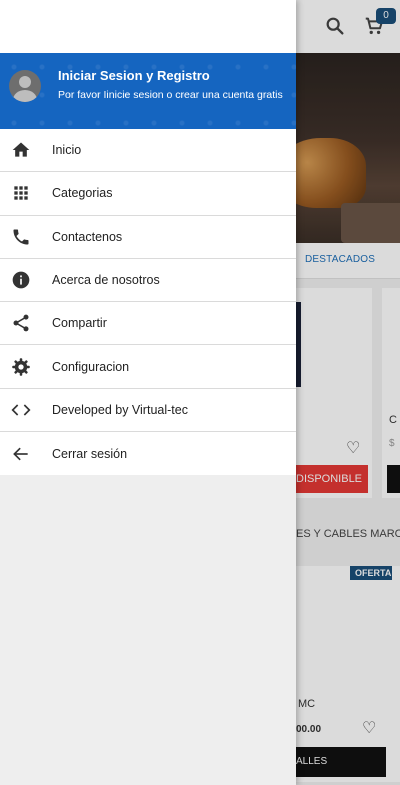 This screenshot has height=785, width=400. What do you see at coordinates (25, 82) in the screenshot?
I see `avatar-head` at bounding box center [25, 82].